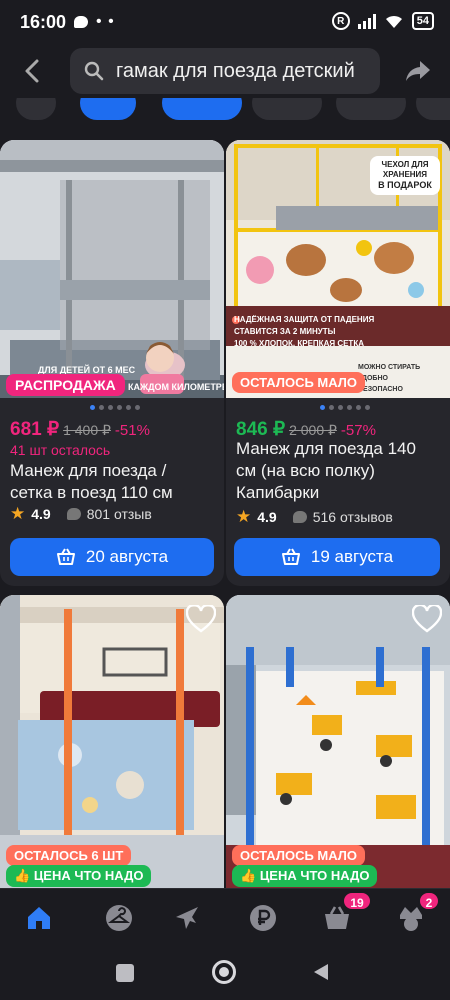 This screenshot has width=450, height=1000. I want to click on status-bar: 16:00 • • R 54, so click(225, 22).